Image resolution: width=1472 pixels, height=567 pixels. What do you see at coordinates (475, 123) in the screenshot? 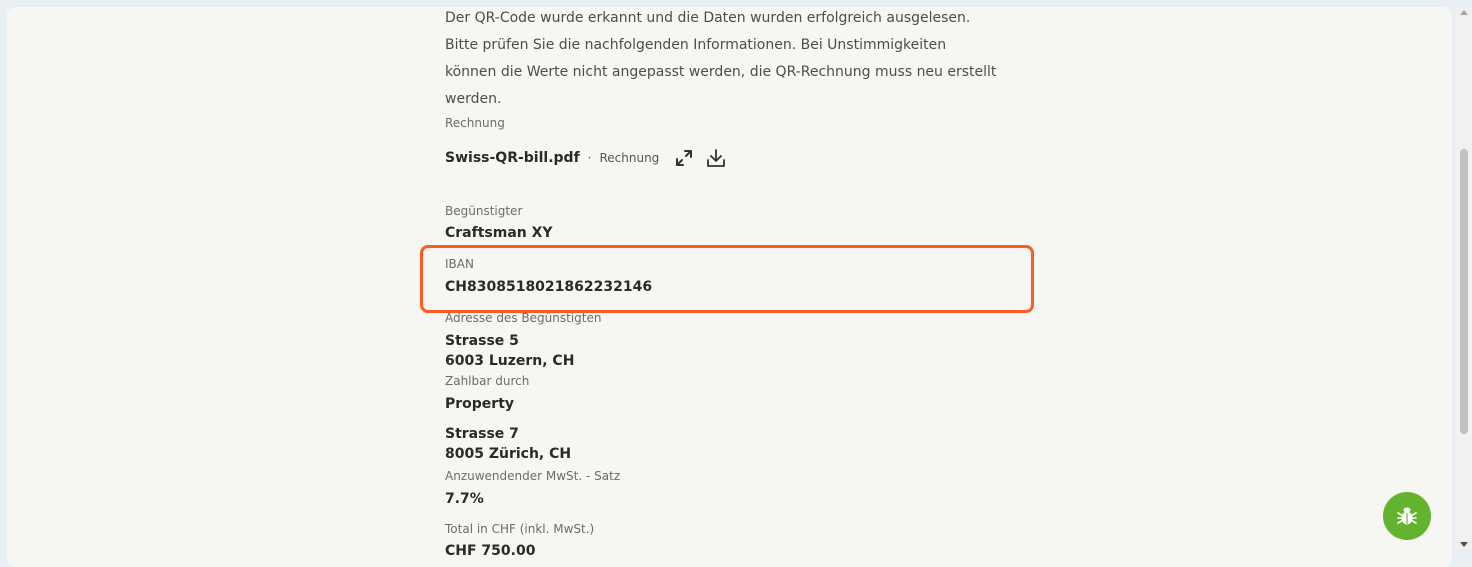
I see `invoice-label: Rechnung` at bounding box center [475, 123].